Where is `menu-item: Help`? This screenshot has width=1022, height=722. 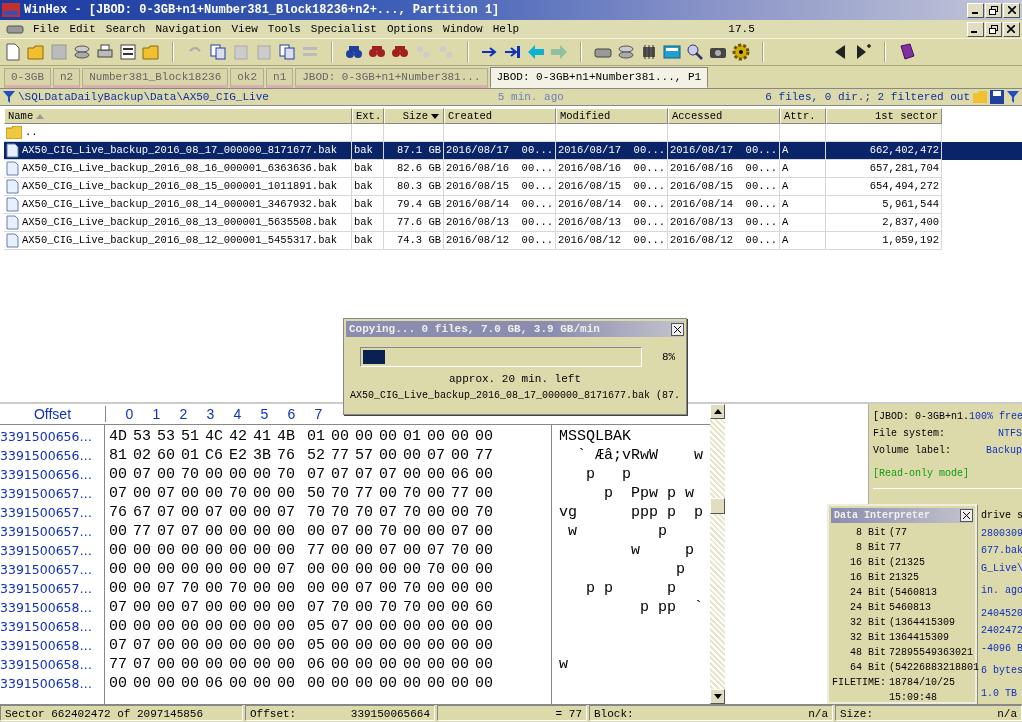 menu-item: Help is located at coordinates (506, 29).